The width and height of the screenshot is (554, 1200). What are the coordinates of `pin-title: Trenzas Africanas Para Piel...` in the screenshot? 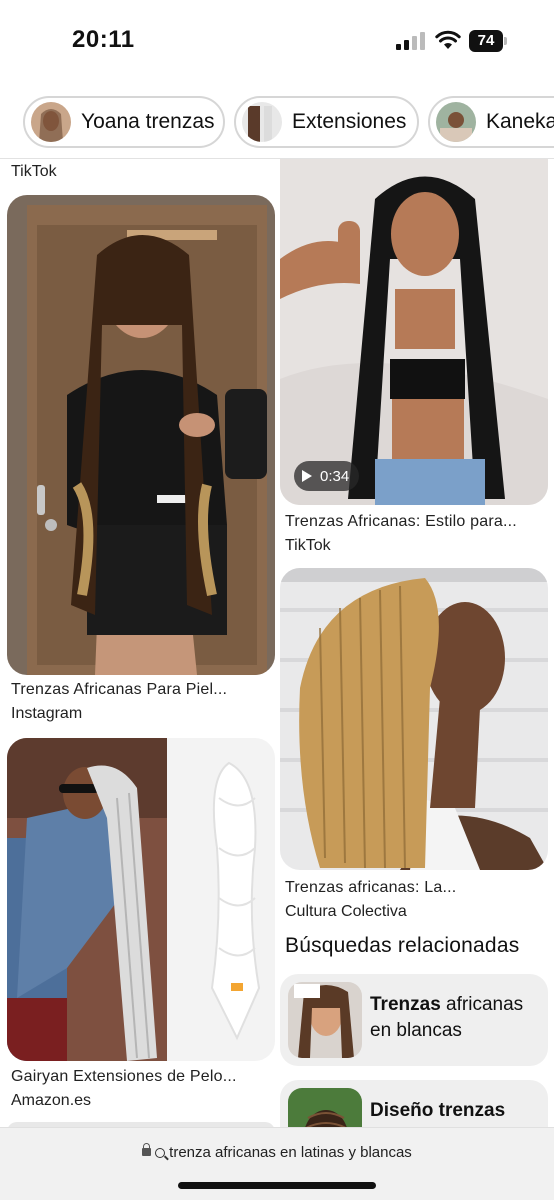 It's located at (119, 690).